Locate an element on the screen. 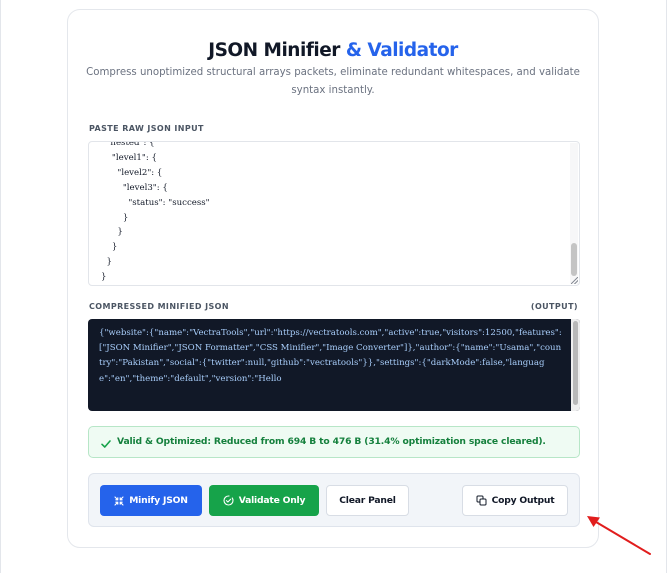 The image size is (668, 573). output-tag: (OUTPUT) is located at coordinates (554, 306).